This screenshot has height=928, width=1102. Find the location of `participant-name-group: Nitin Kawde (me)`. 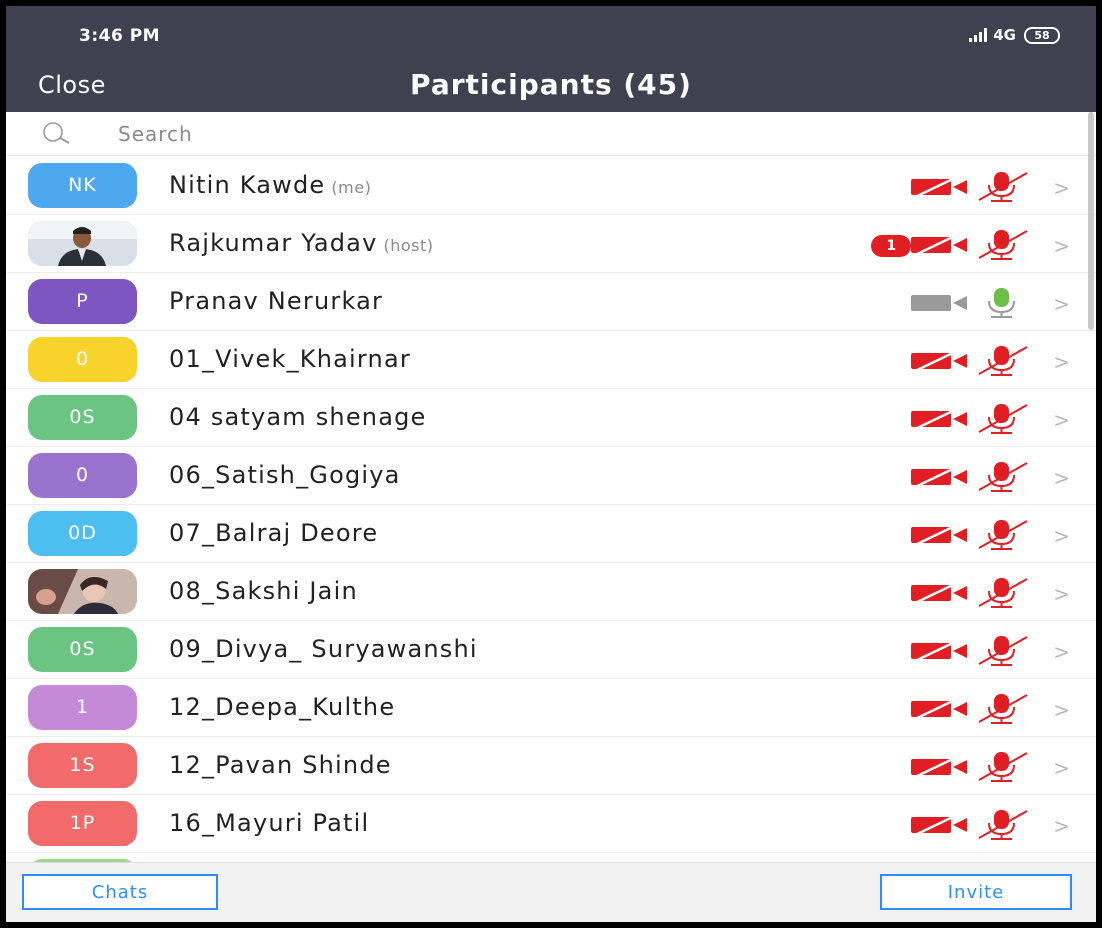

participant-name-group: Nitin Kawde (me) is located at coordinates (270, 185).